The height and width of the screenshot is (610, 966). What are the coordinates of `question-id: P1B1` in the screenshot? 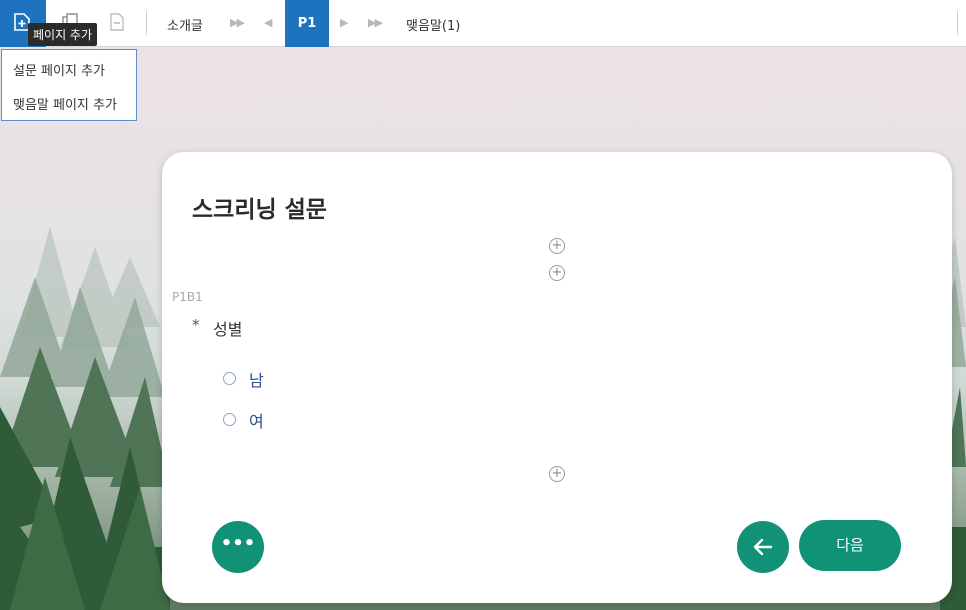 It's located at (187, 297).